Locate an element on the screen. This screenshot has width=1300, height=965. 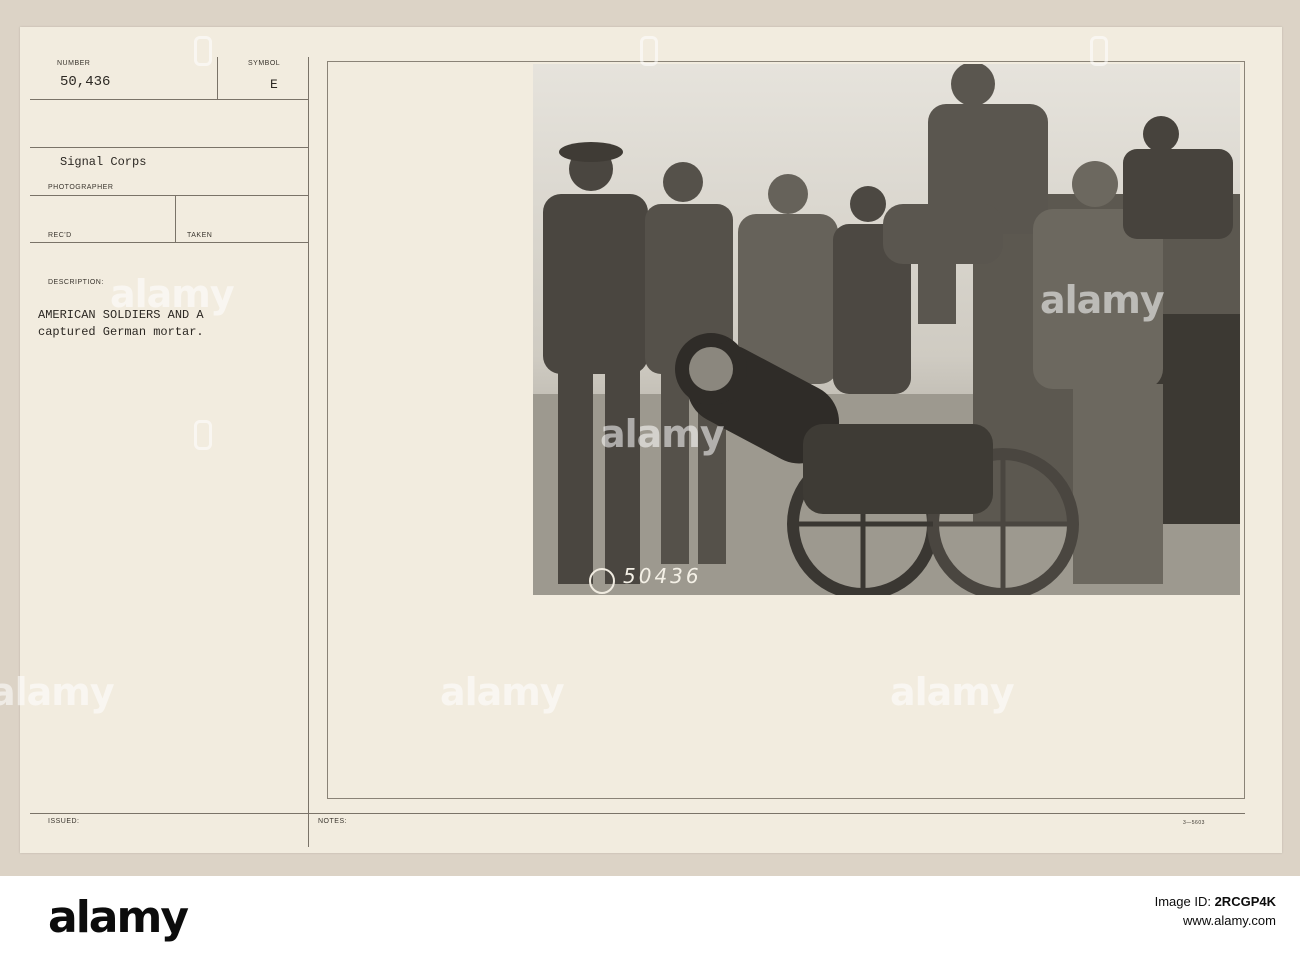
recd-divider is located at coordinates (175, 218).